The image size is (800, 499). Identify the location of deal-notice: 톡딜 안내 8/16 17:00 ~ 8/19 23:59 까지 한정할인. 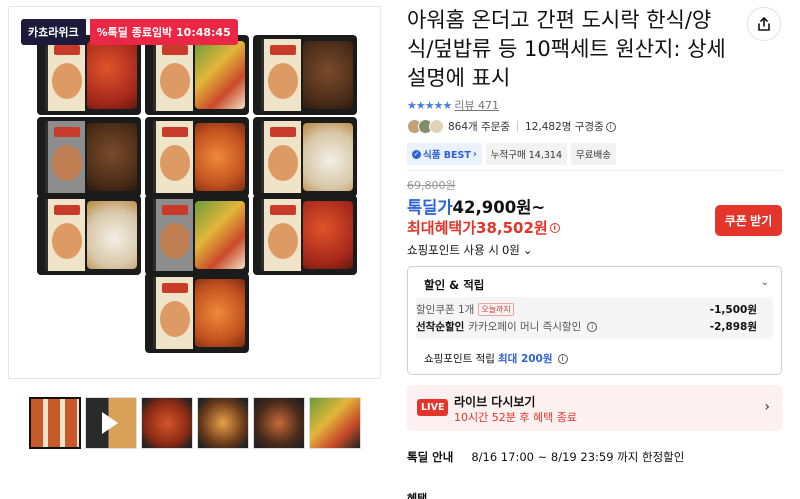
(545, 457).